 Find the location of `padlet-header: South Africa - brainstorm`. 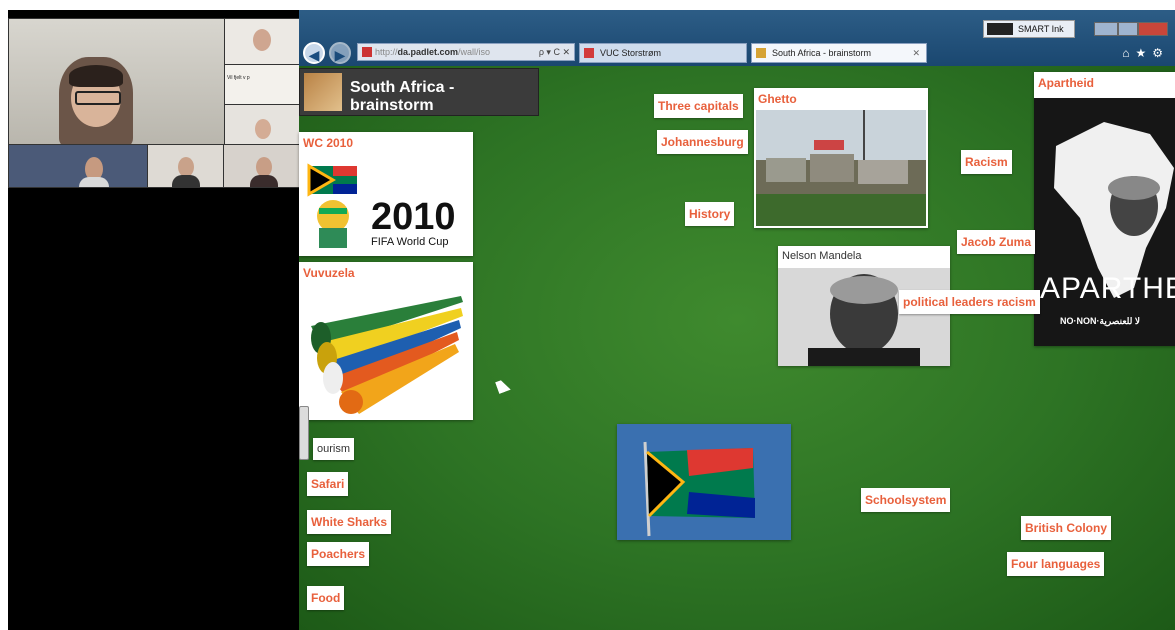

padlet-header: South Africa - brainstorm is located at coordinates (419, 92).